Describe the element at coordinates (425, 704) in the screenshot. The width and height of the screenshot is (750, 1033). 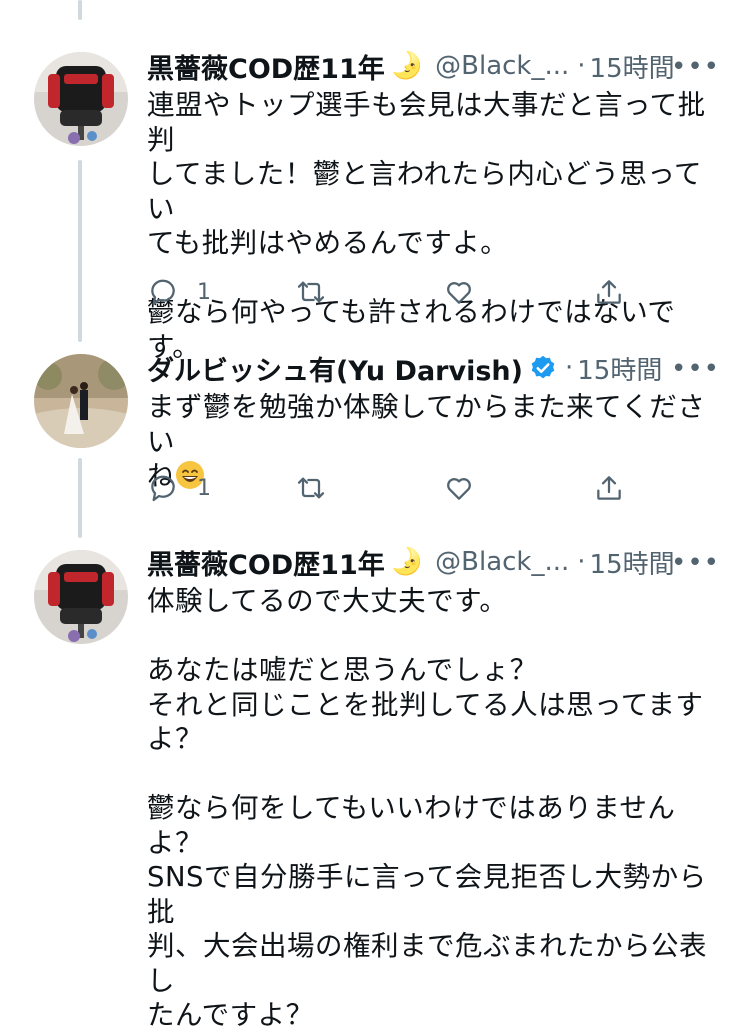
I see `text-line: それと同じことを批判してる人は思ってます` at that location.